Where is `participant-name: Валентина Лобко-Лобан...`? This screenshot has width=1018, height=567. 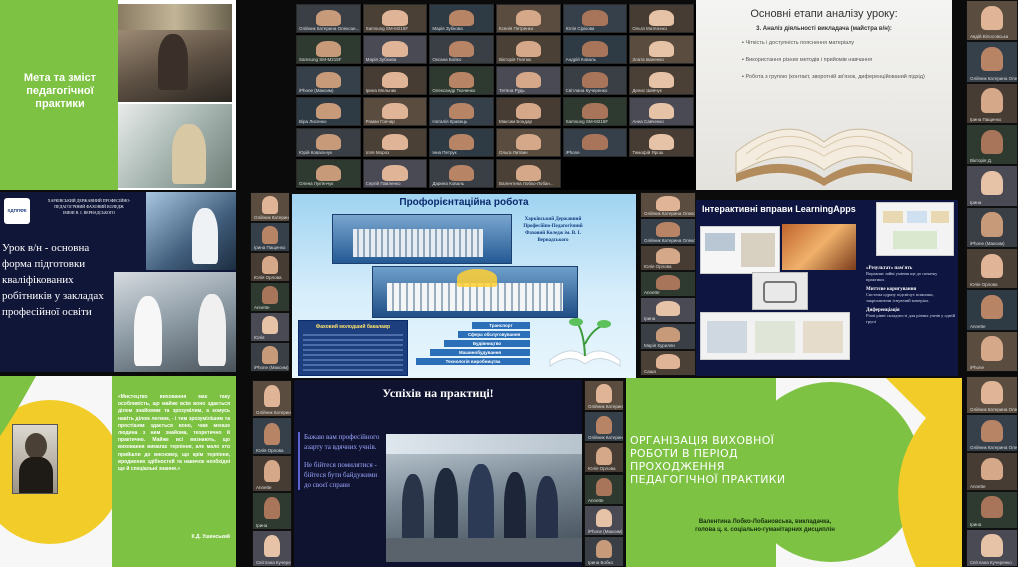 participant-name: Валентина Лобко-Лобан... is located at coordinates (526, 183).